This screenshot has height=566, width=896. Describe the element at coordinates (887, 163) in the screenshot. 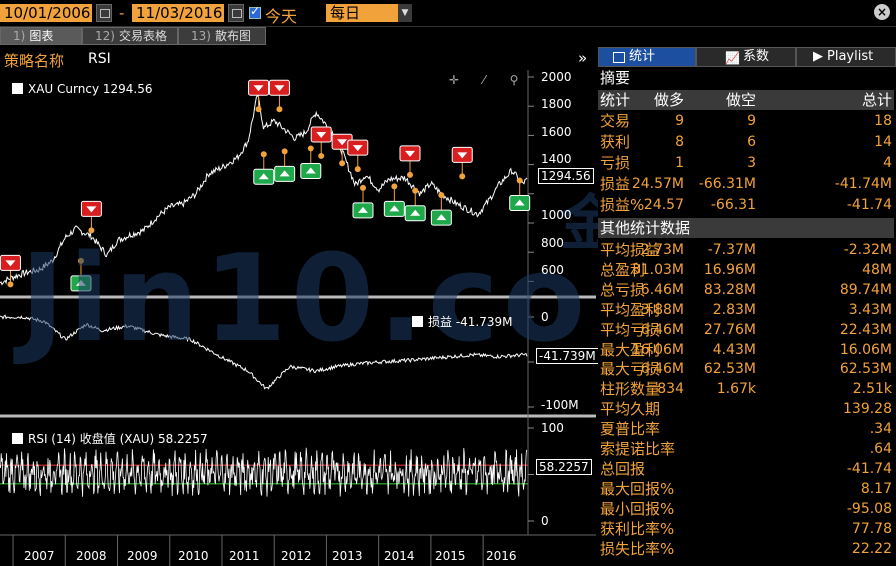

I see `row-value: 4` at that location.